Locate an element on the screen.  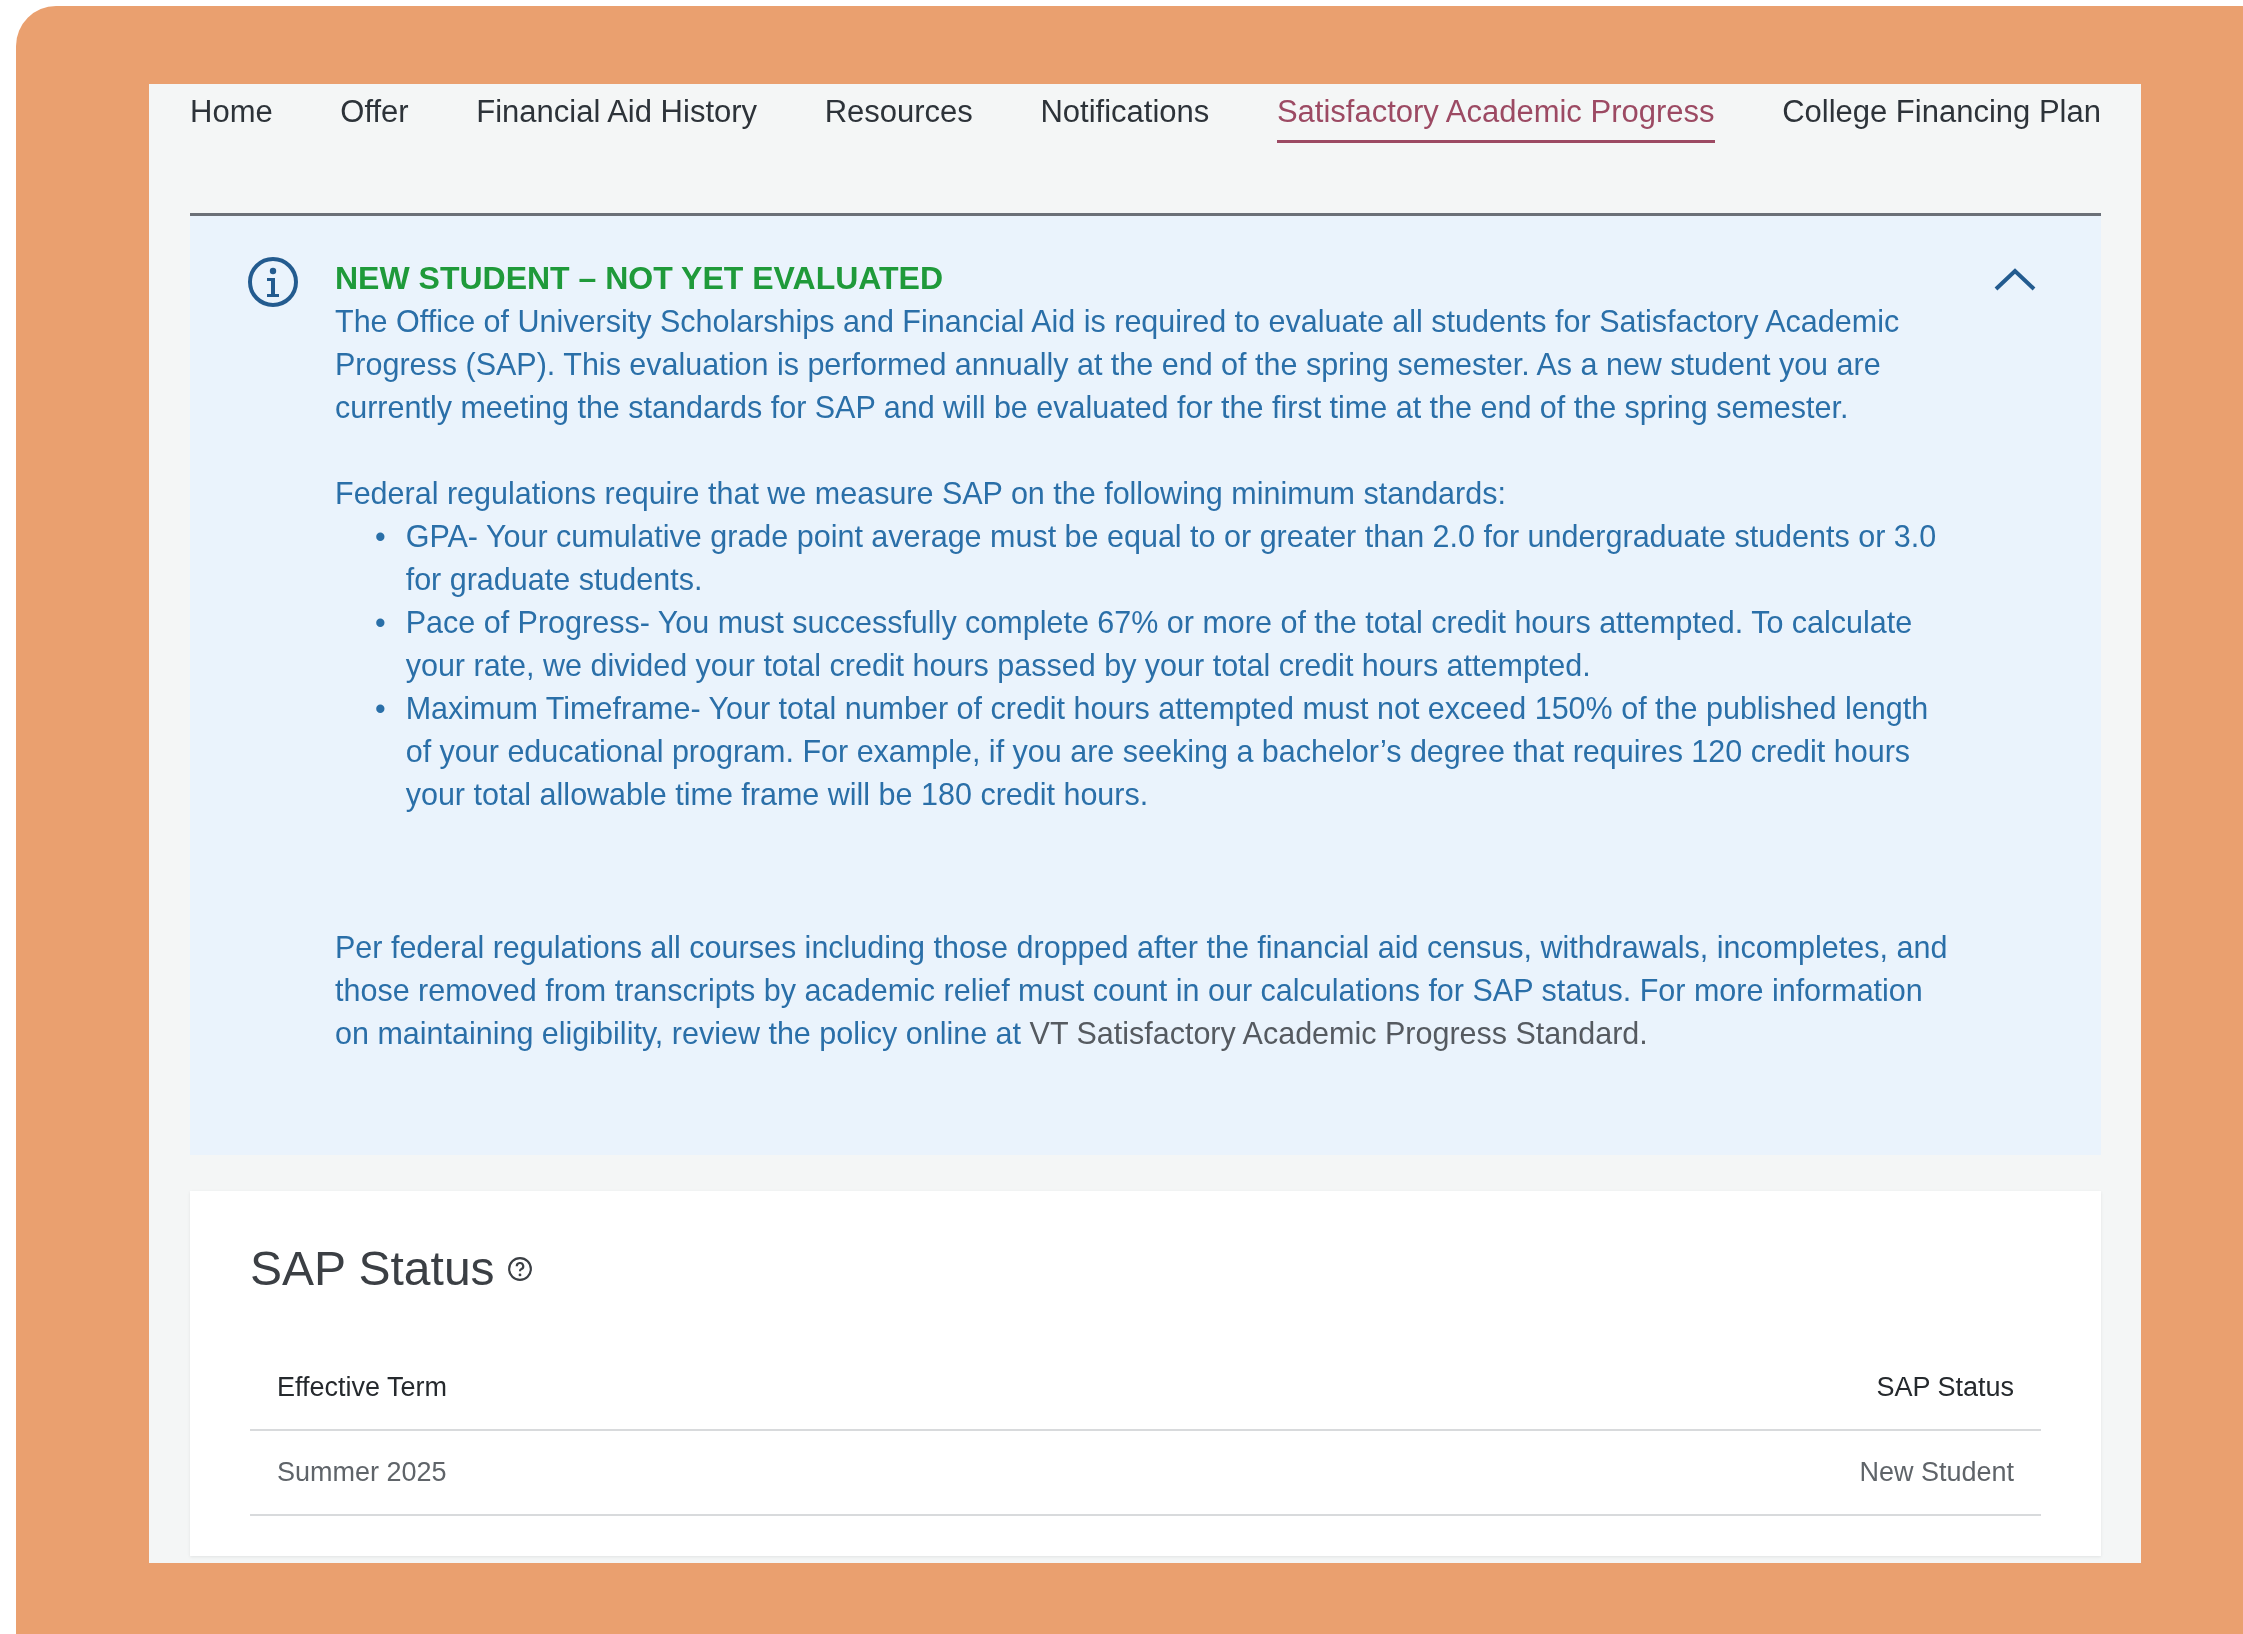
notice-paragraph: Per federal regulations all courses including those dropped after the financial aid census, withdrawals, incompletes, and those removed from transcripts by academic relief must count in our calculations for SAP status. For more information on maintaining eligibility, review the policy online at VT Satisfactory Academic Progress Standard. is located at coordinates (1142, 991).